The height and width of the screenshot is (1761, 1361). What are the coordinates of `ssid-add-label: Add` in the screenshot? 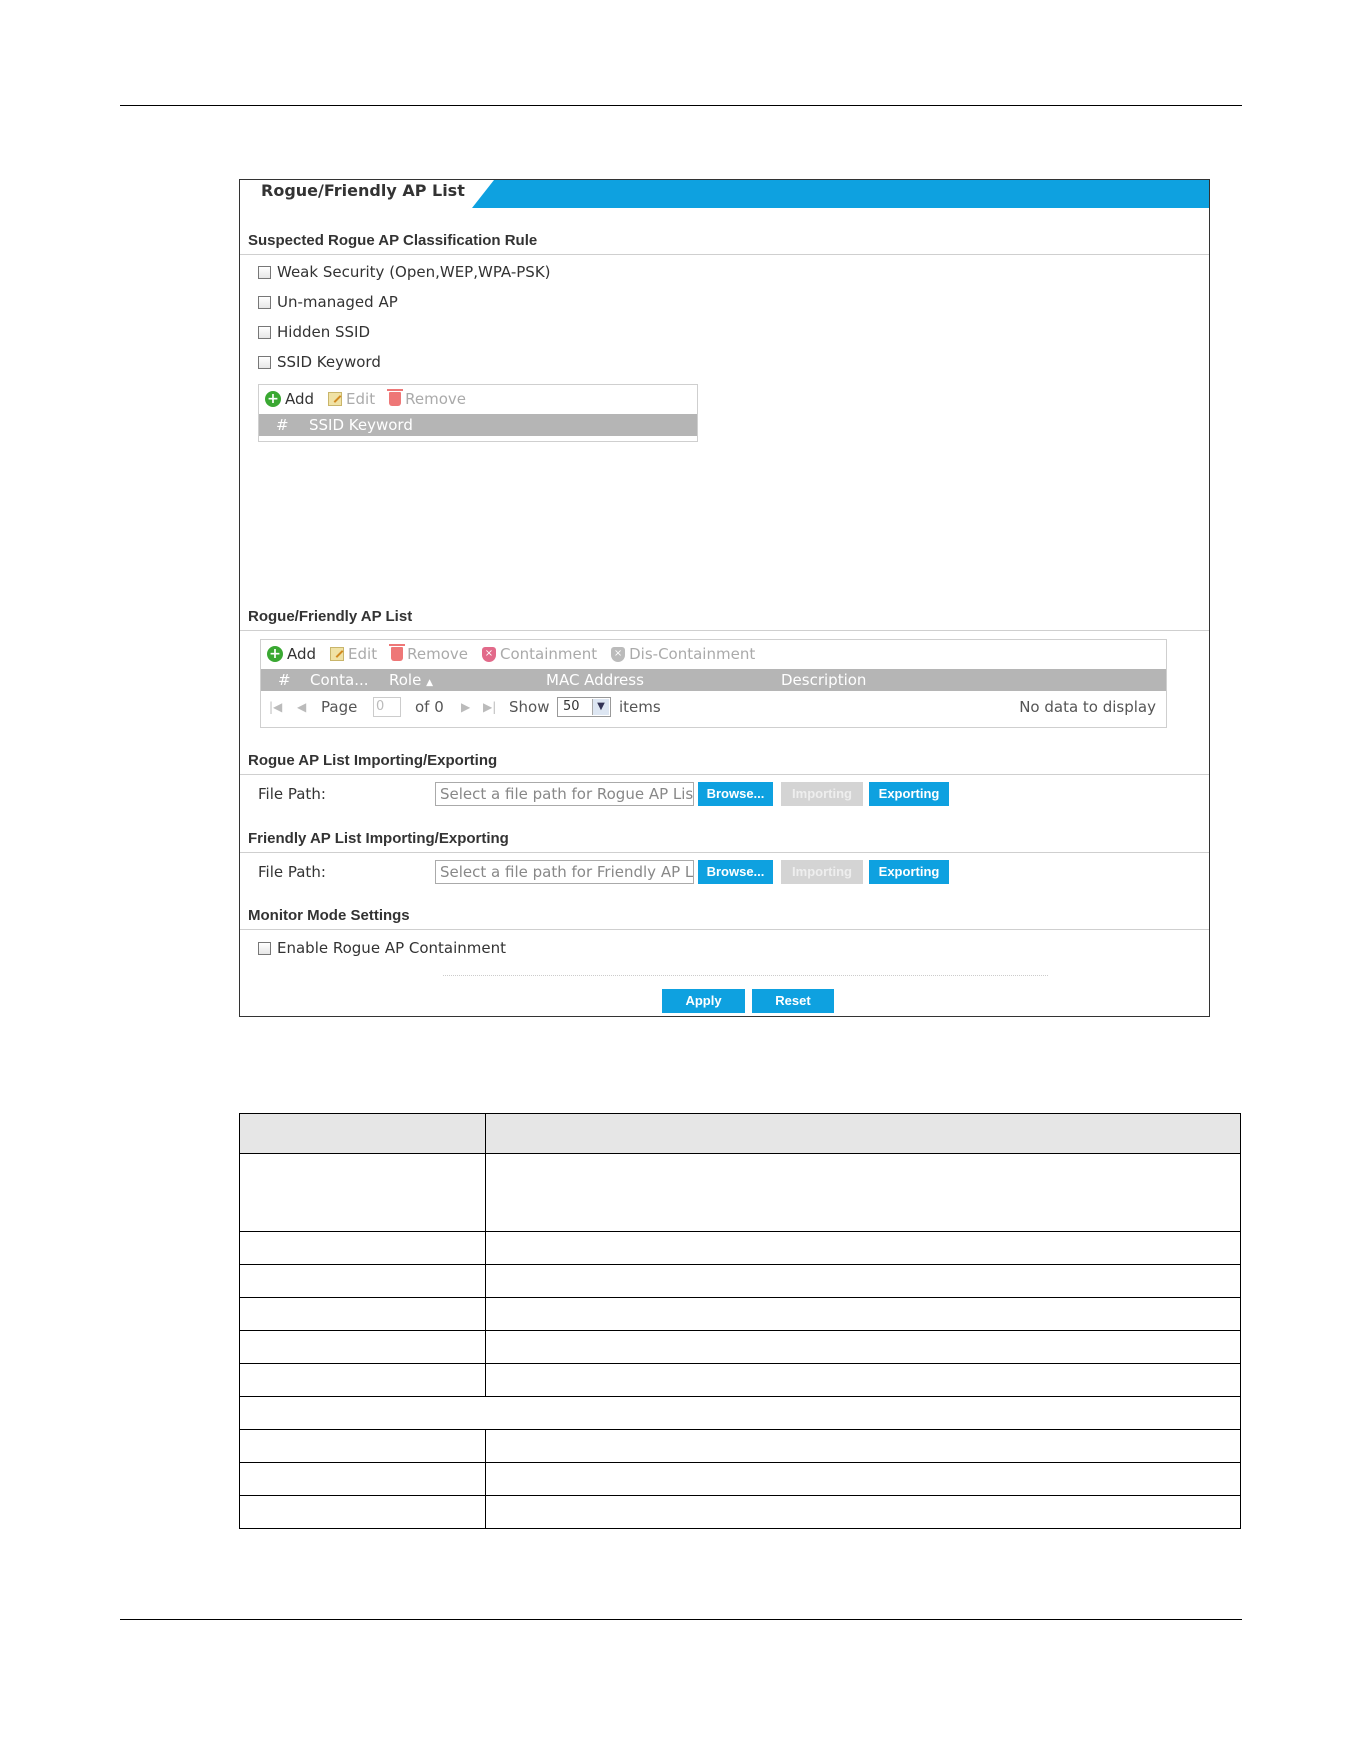 It's located at (300, 399).